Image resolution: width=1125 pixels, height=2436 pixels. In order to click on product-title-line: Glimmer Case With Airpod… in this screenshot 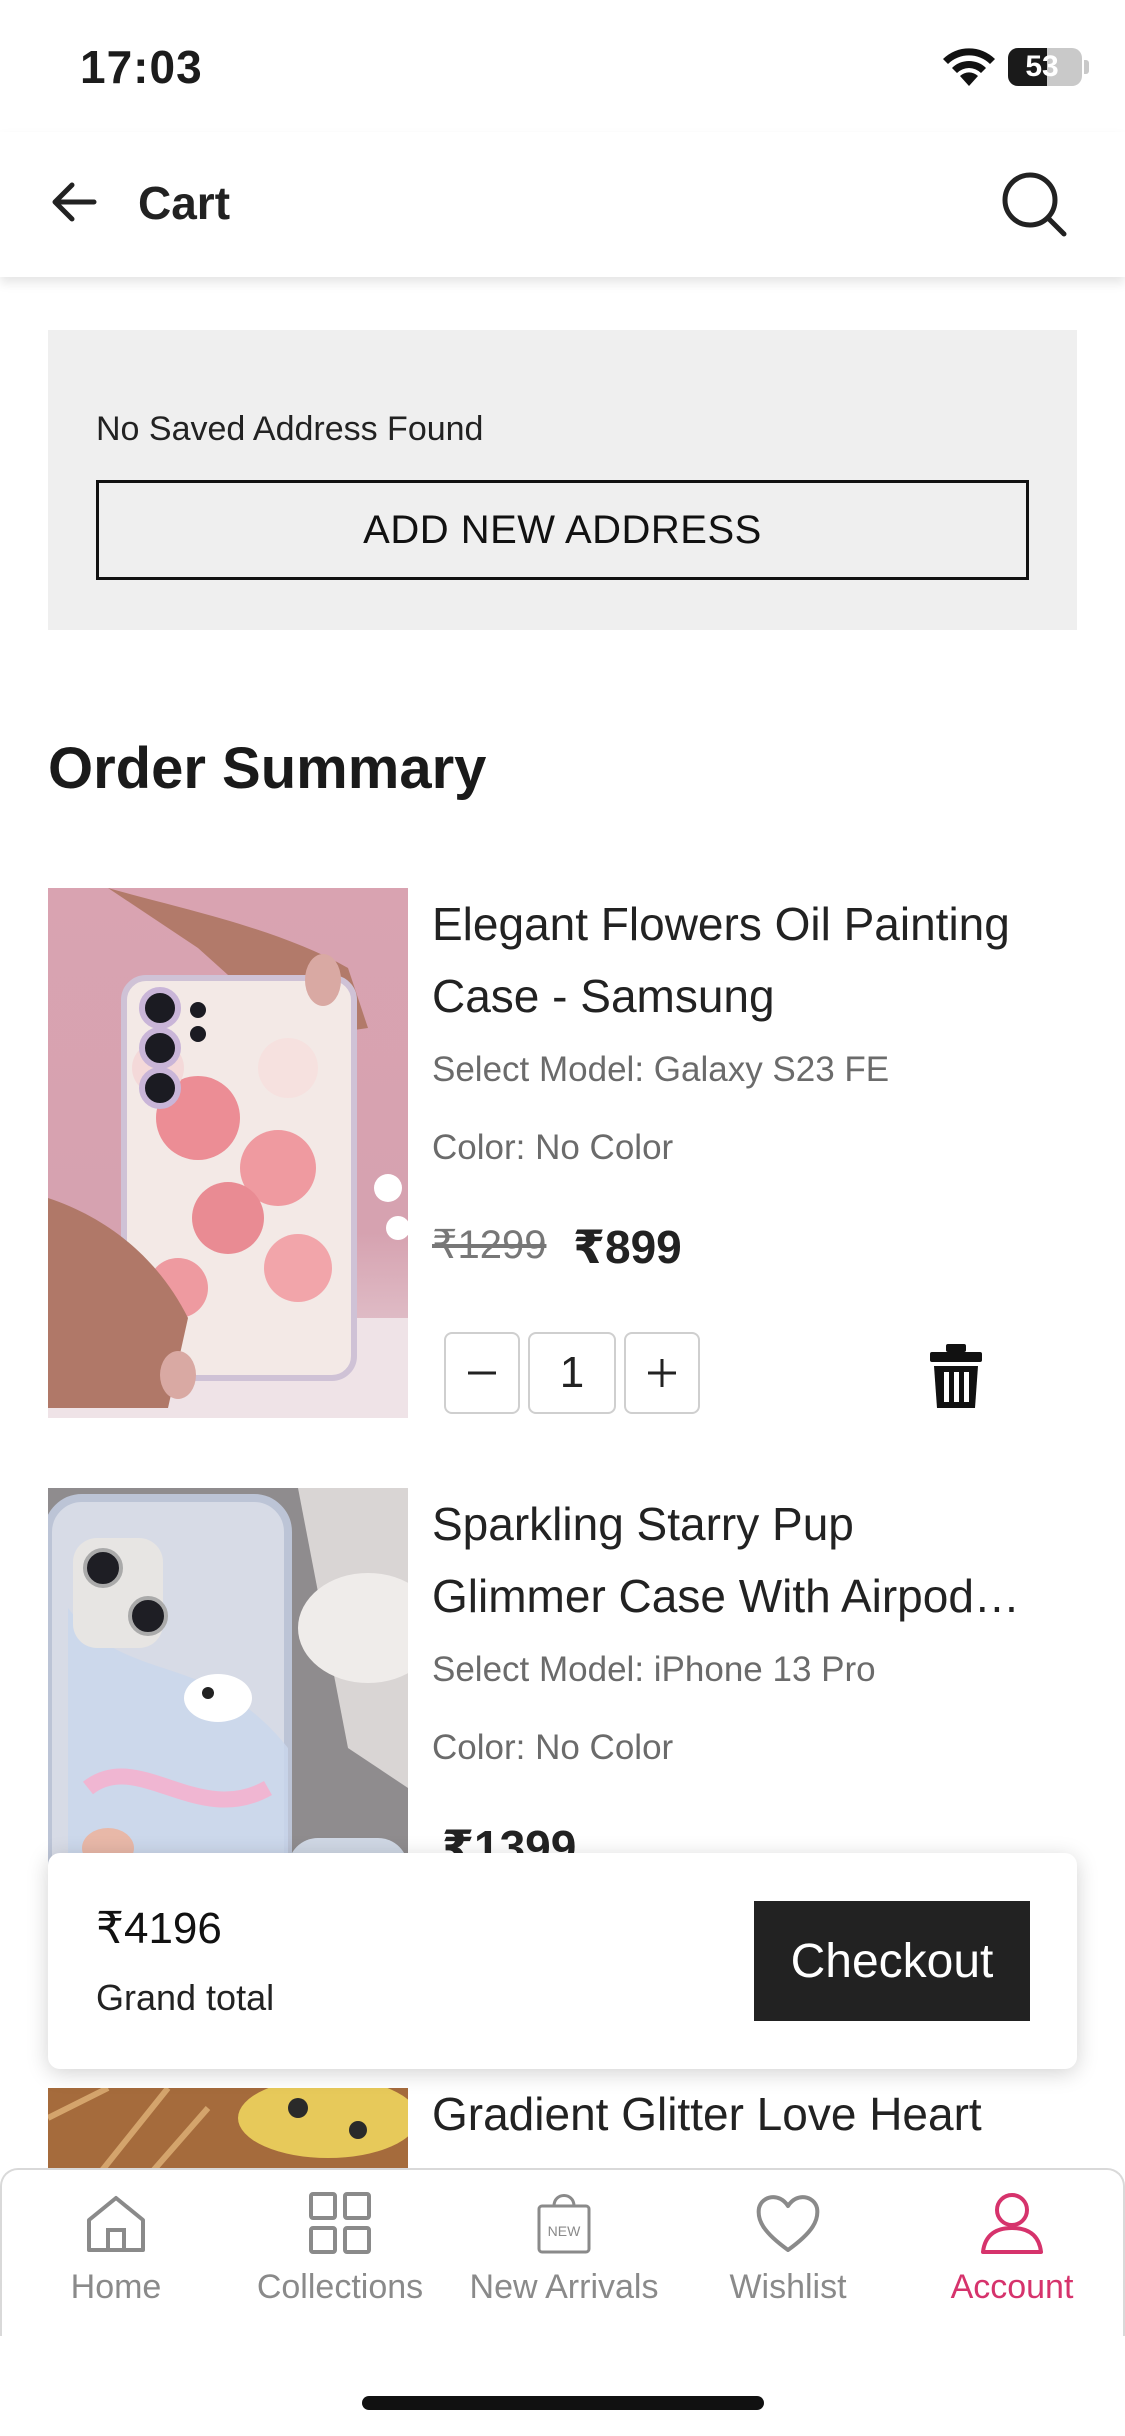, I will do `click(726, 1596)`.